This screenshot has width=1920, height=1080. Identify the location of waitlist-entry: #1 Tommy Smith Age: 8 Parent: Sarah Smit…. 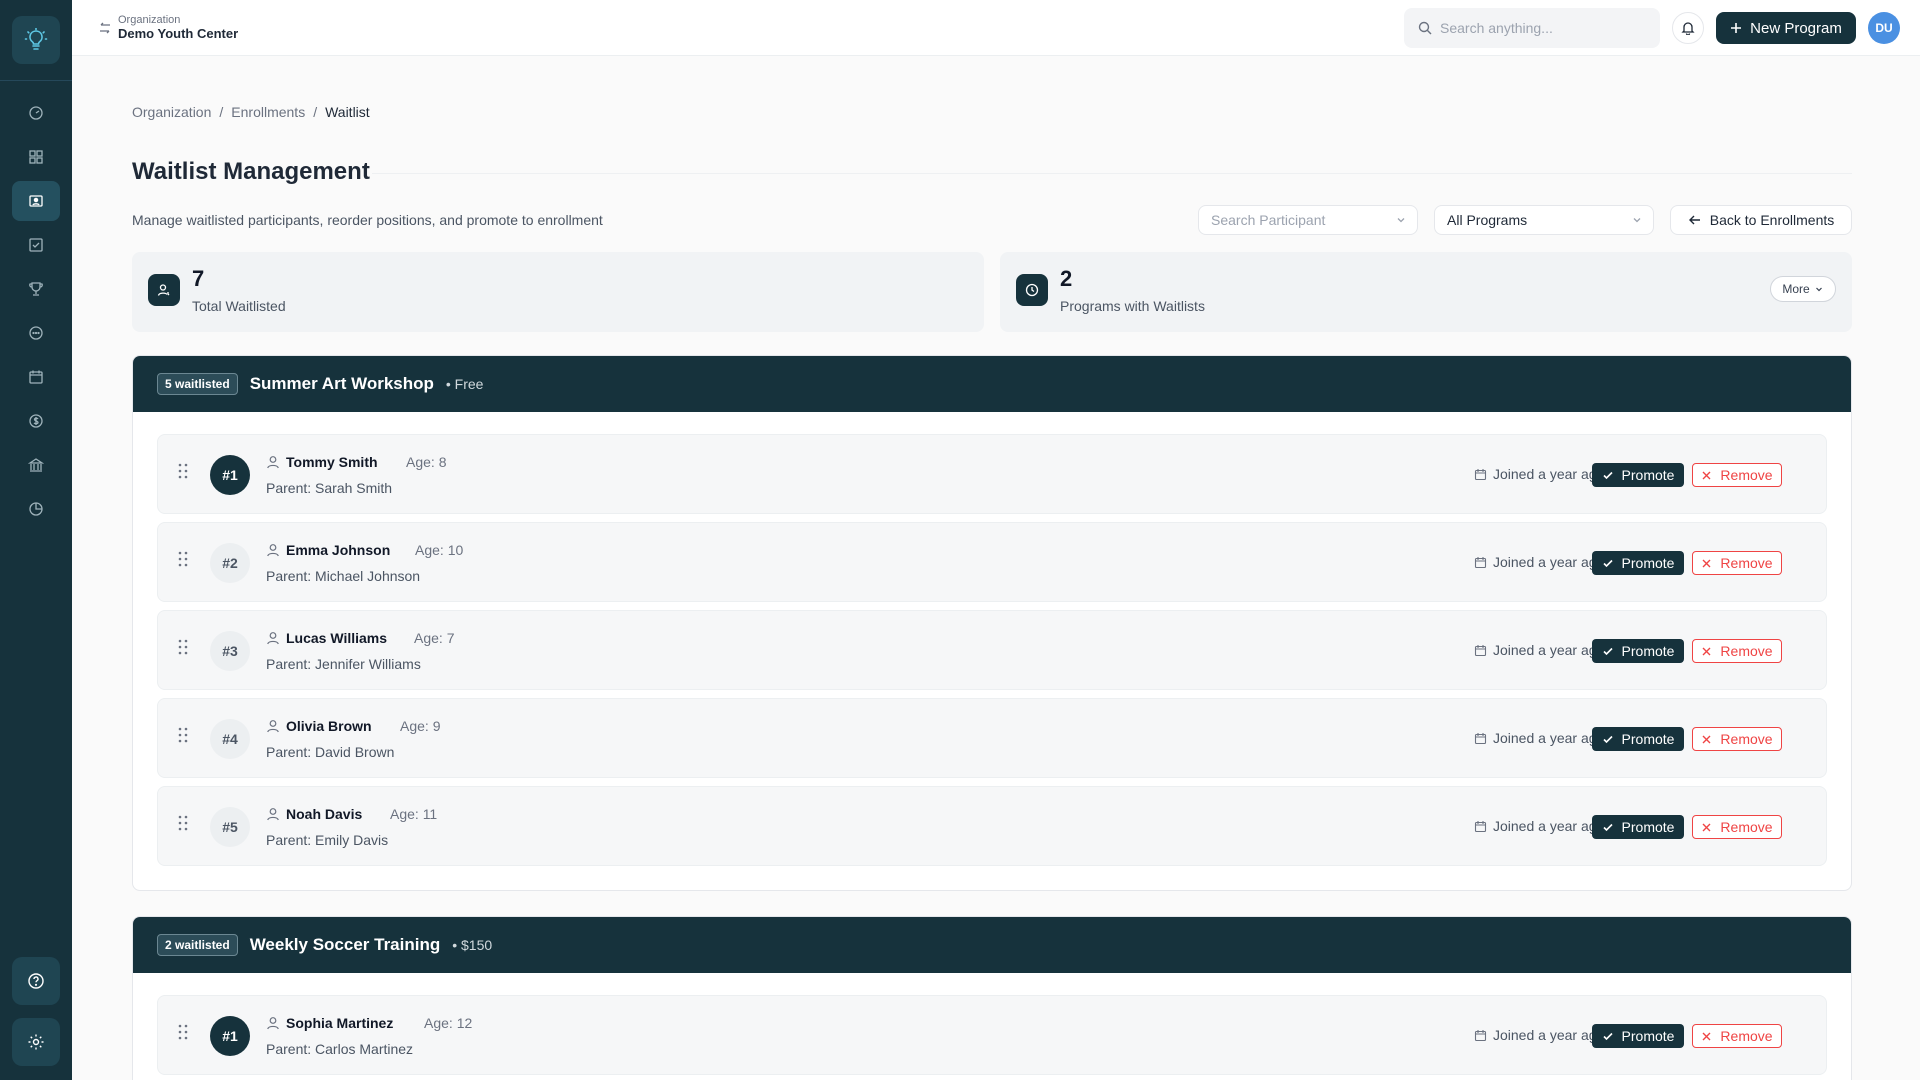
(992, 474).